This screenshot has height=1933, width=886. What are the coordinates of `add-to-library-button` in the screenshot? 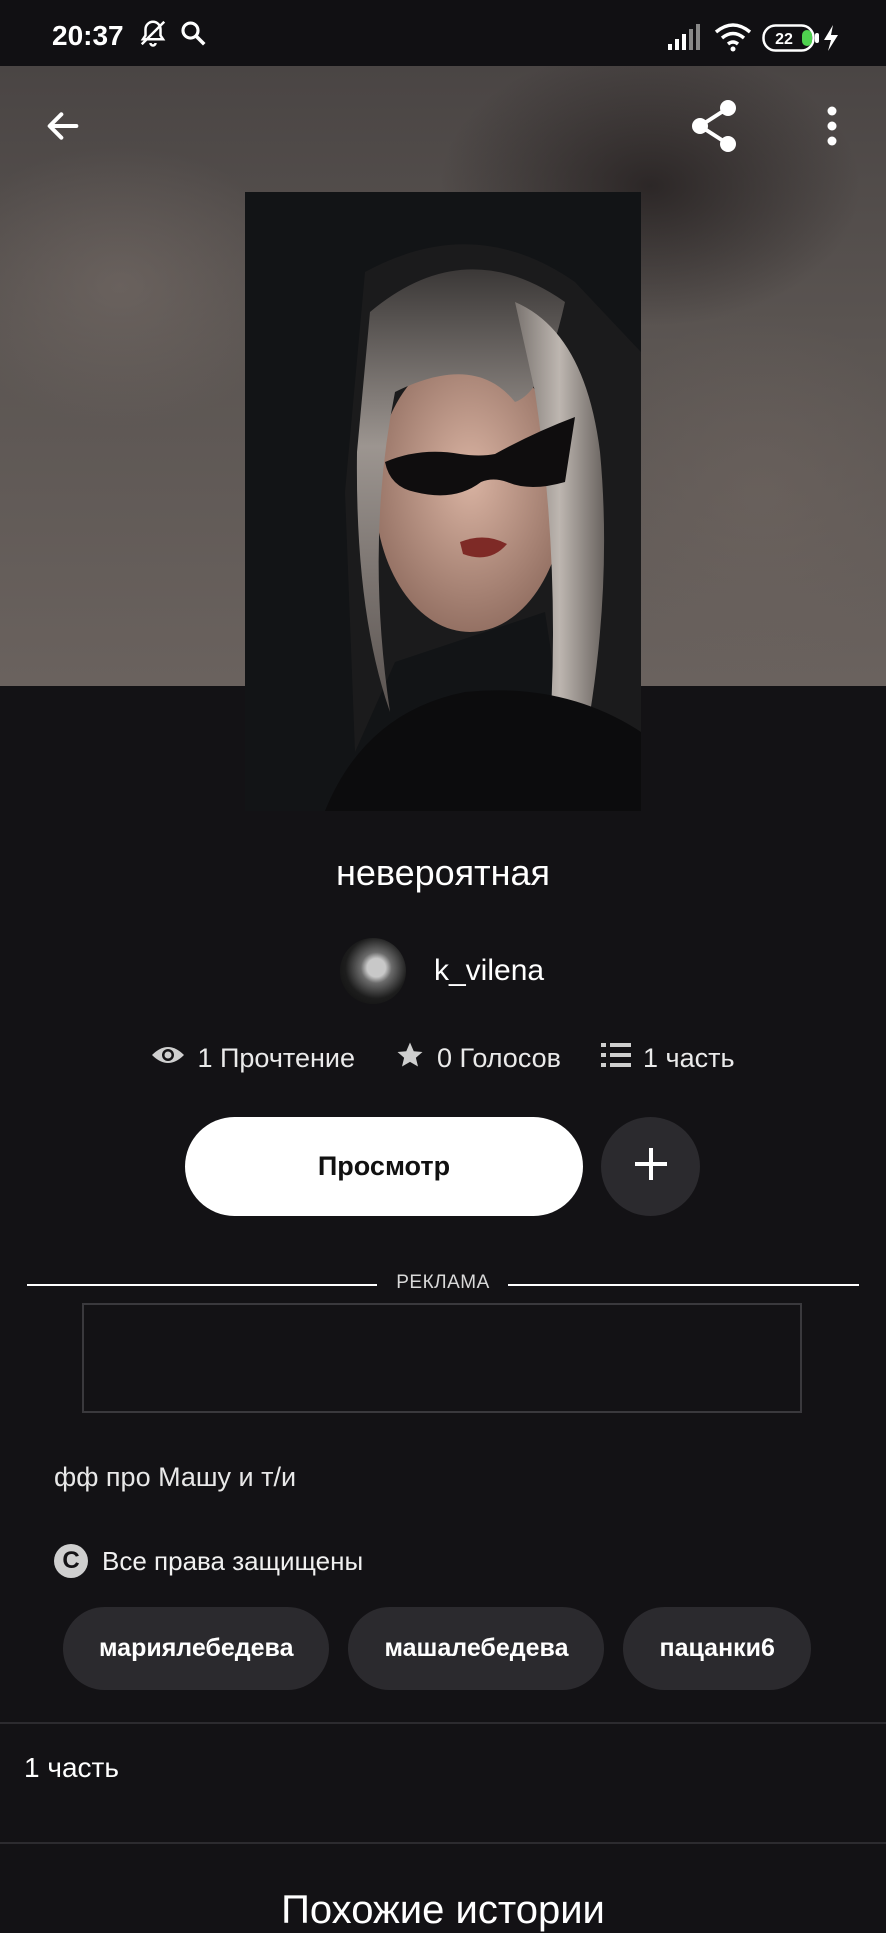 It's located at (650, 1166).